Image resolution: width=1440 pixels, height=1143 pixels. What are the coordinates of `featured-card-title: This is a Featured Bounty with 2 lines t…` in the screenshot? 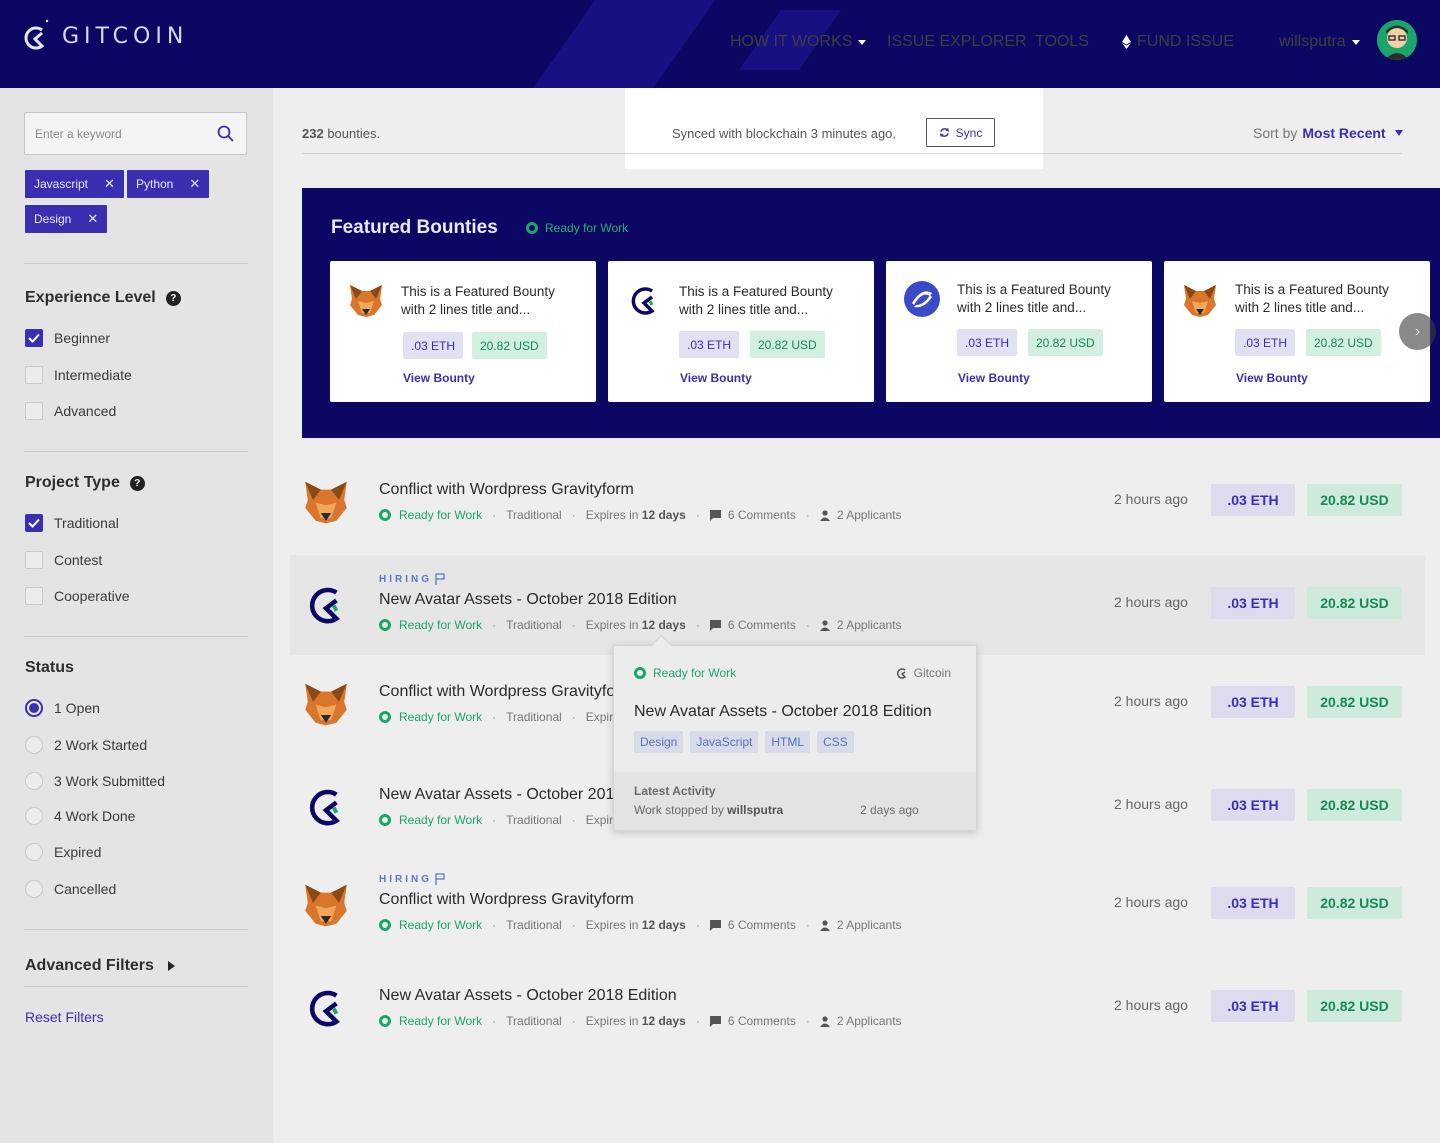 It's located at (756, 300).